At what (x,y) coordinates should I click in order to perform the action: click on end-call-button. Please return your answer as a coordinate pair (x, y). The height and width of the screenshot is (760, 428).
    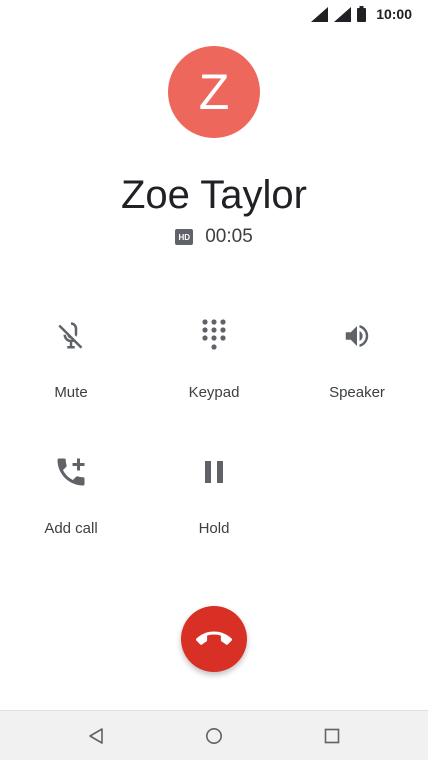
    Looking at the image, I should click on (214, 639).